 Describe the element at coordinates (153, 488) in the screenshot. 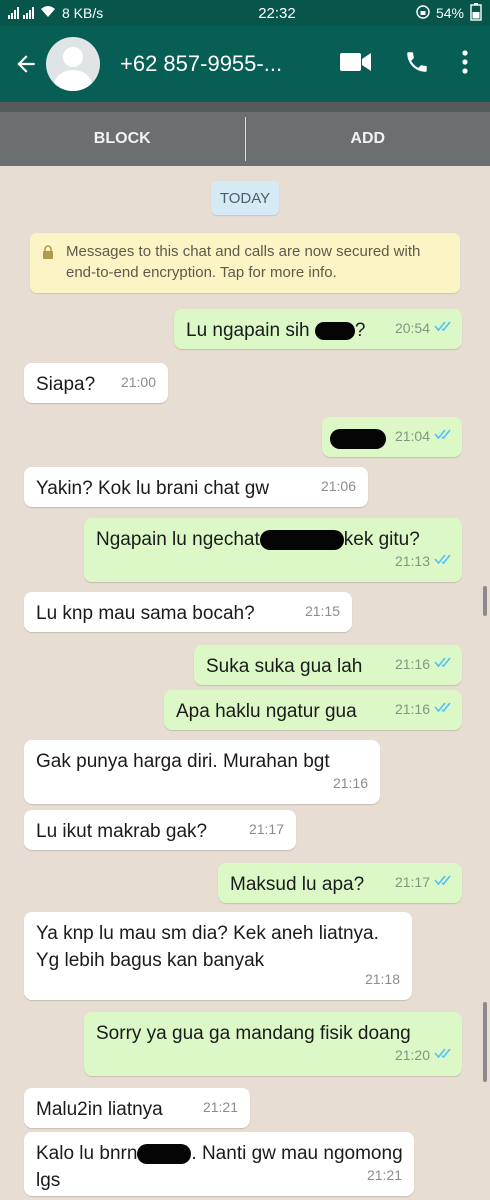

I see `message-text: Yakin? Kok lu brani chat gw` at that location.